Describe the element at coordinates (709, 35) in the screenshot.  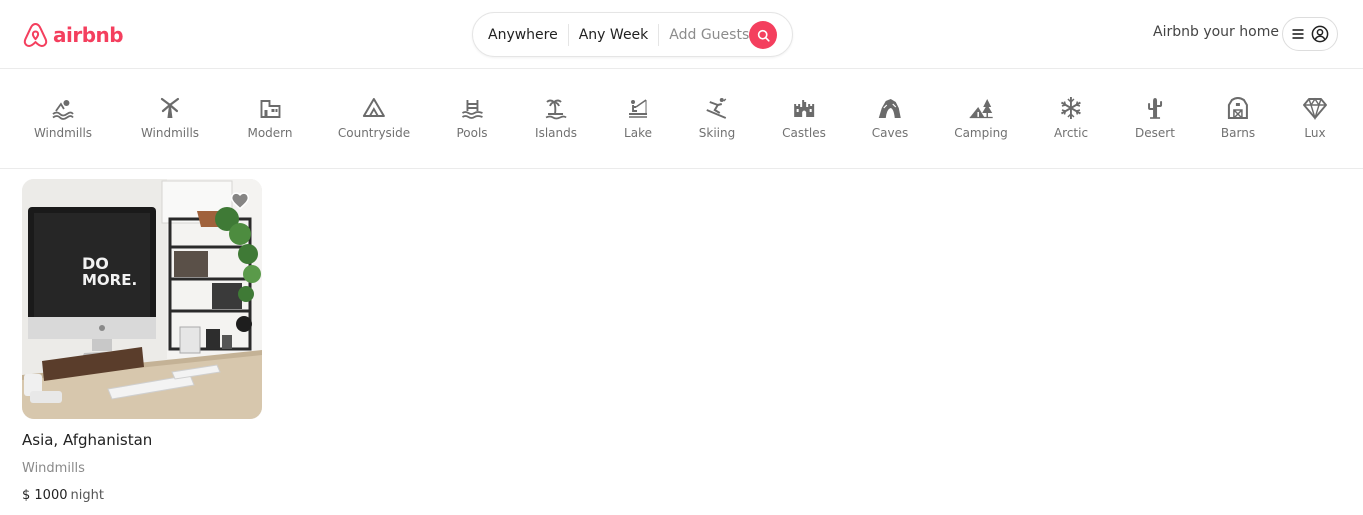
I see `search-guests: Add Guests` at that location.